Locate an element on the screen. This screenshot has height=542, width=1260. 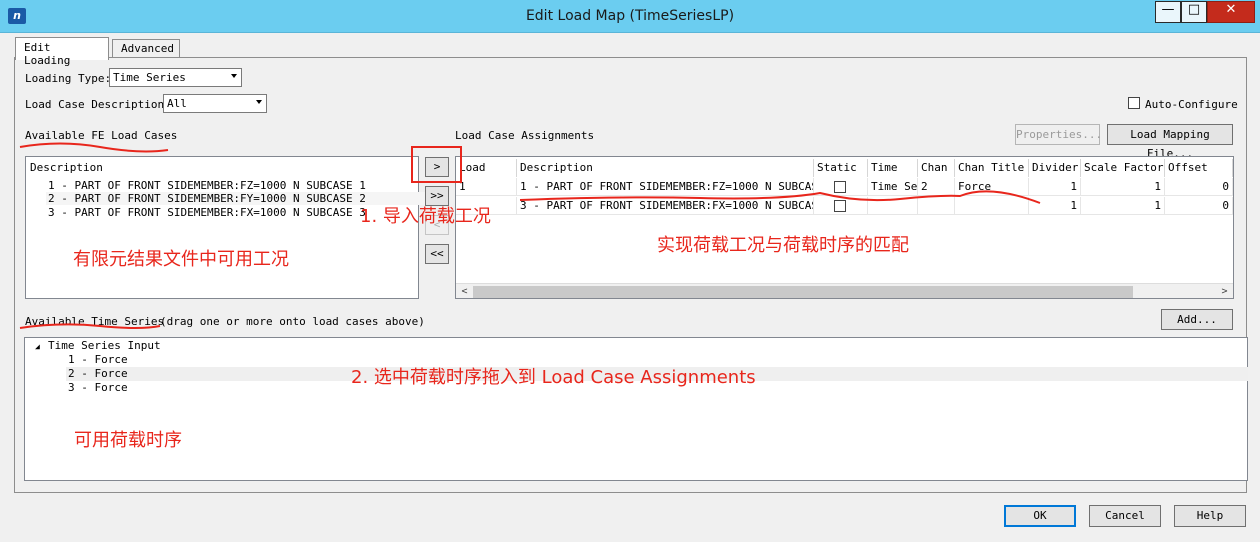
column-header: Description is located at coordinates (665, 168).